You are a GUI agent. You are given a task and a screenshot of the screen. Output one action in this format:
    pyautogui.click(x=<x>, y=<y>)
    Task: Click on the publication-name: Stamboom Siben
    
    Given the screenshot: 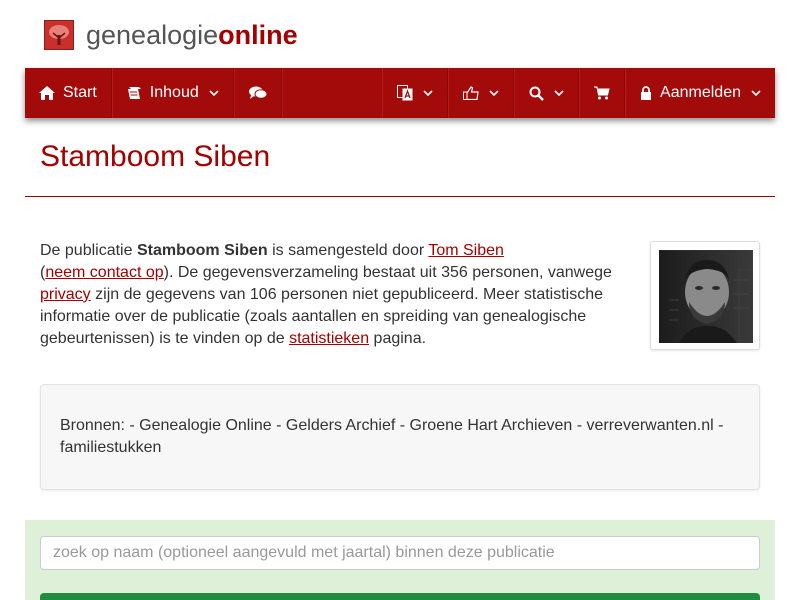 What is the action you would take?
    pyautogui.click(x=202, y=250)
    